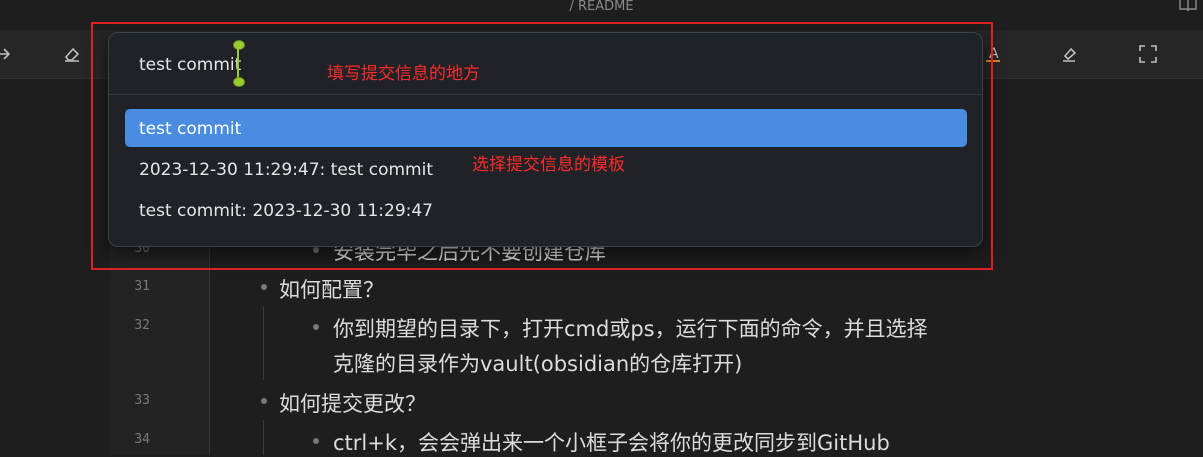 This screenshot has width=1203, height=457. I want to click on line-number: 33, so click(142, 400).